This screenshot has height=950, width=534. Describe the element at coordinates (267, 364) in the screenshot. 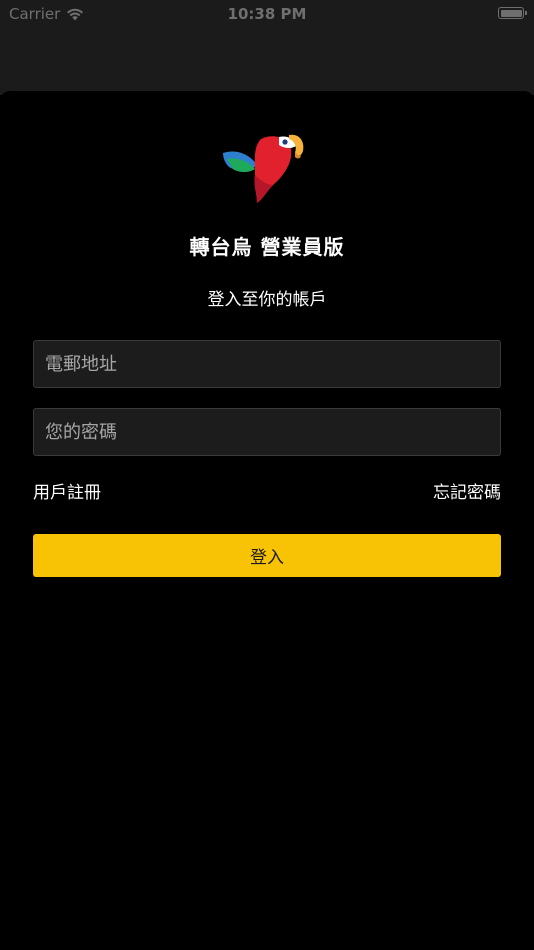

I see `email-input` at that location.